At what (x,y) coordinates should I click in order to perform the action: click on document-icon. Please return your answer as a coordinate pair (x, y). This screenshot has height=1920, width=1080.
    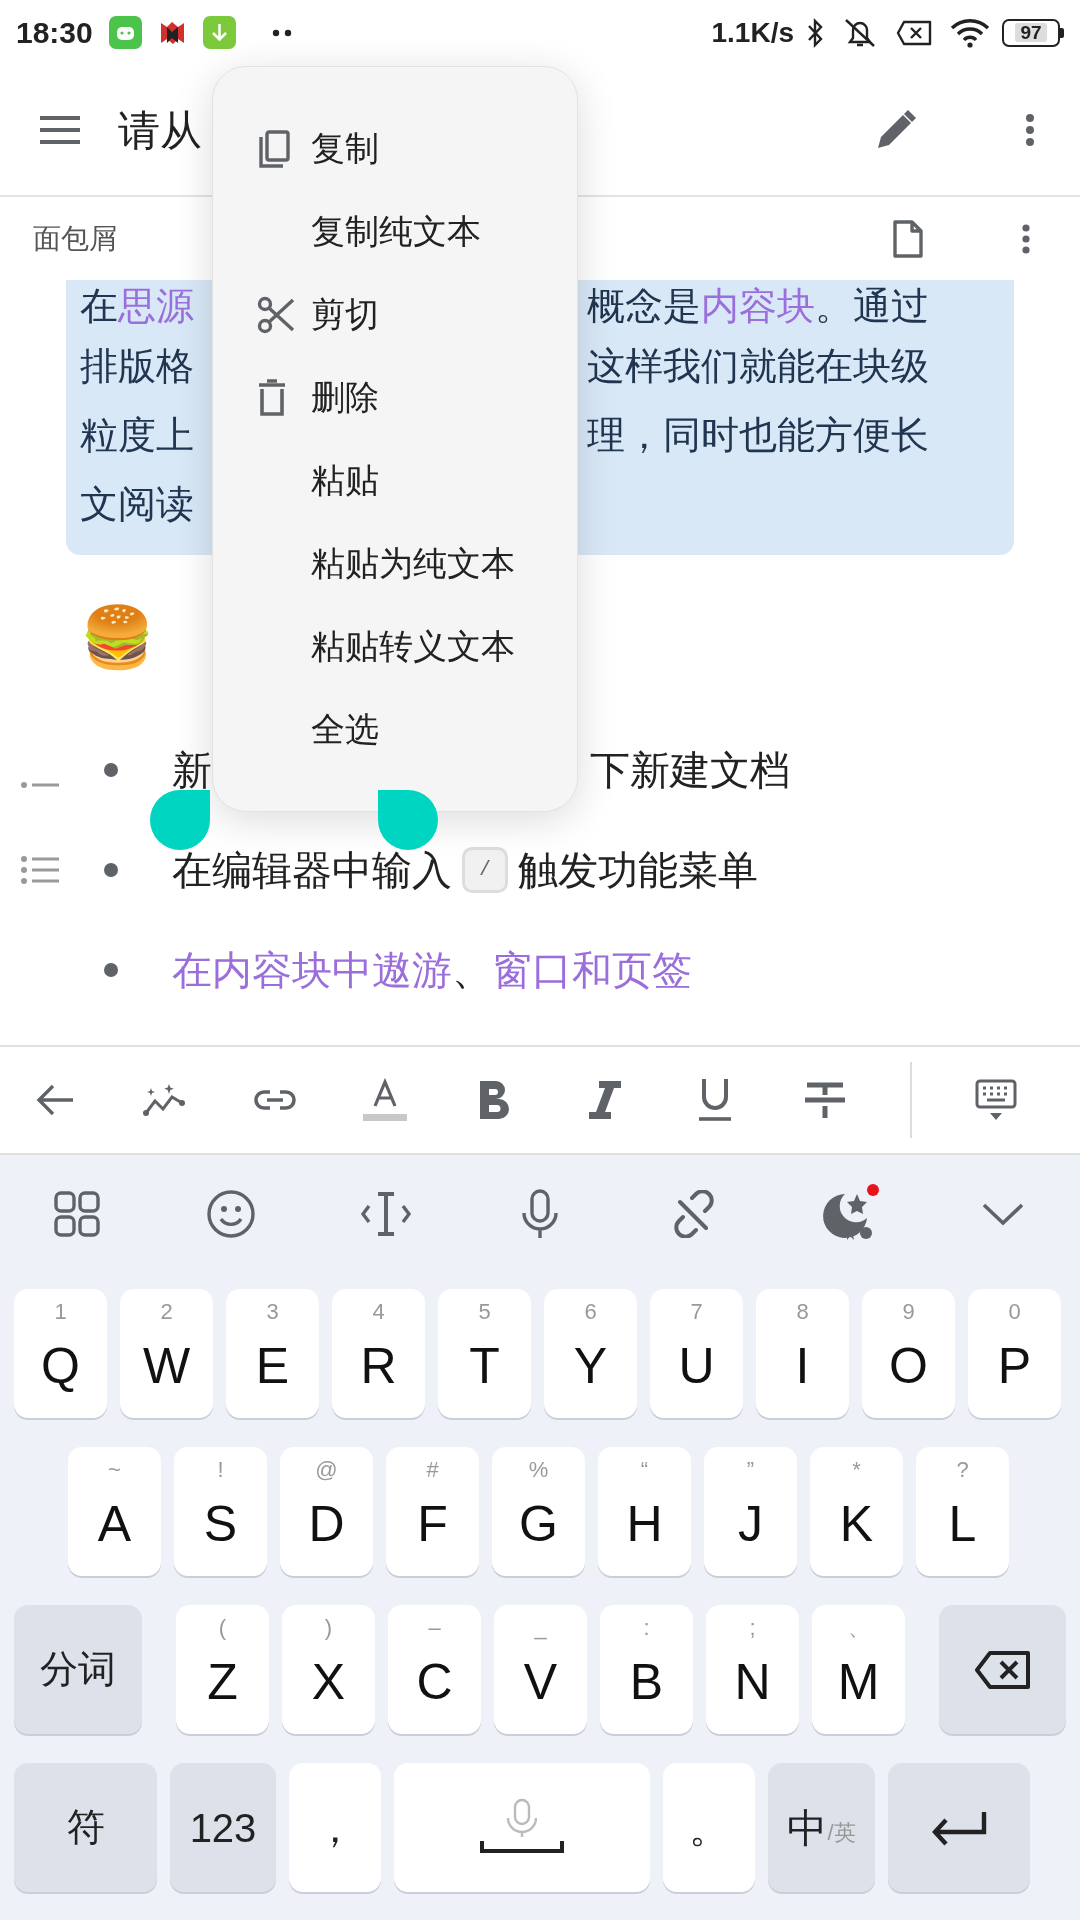
    Looking at the image, I should click on (908, 238).